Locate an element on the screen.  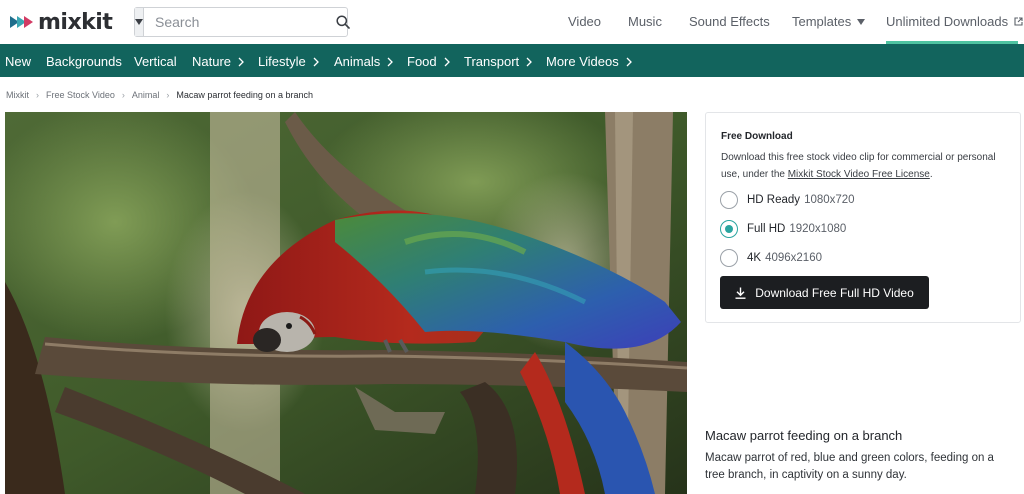
option-full-hd-name: Full HD is located at coordinates (766, 229).